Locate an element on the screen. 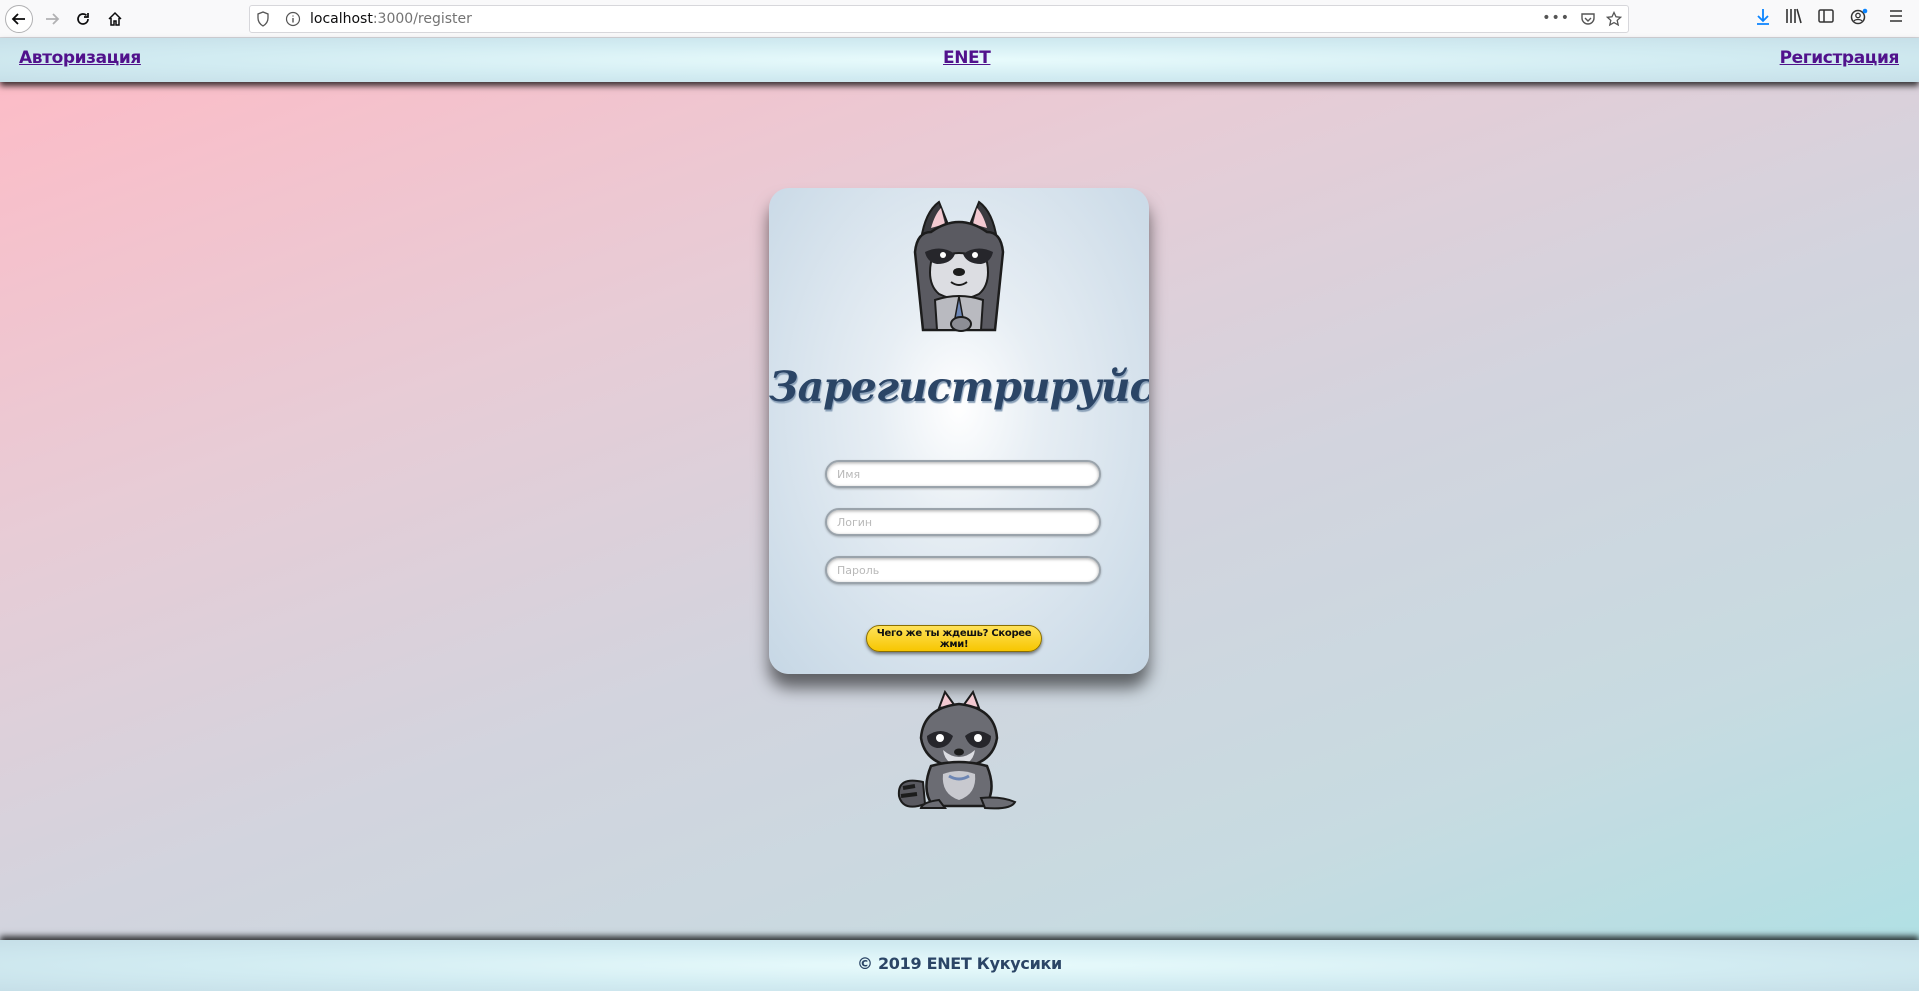  bookmark-star-icon is located at coordinates (1614, 20).